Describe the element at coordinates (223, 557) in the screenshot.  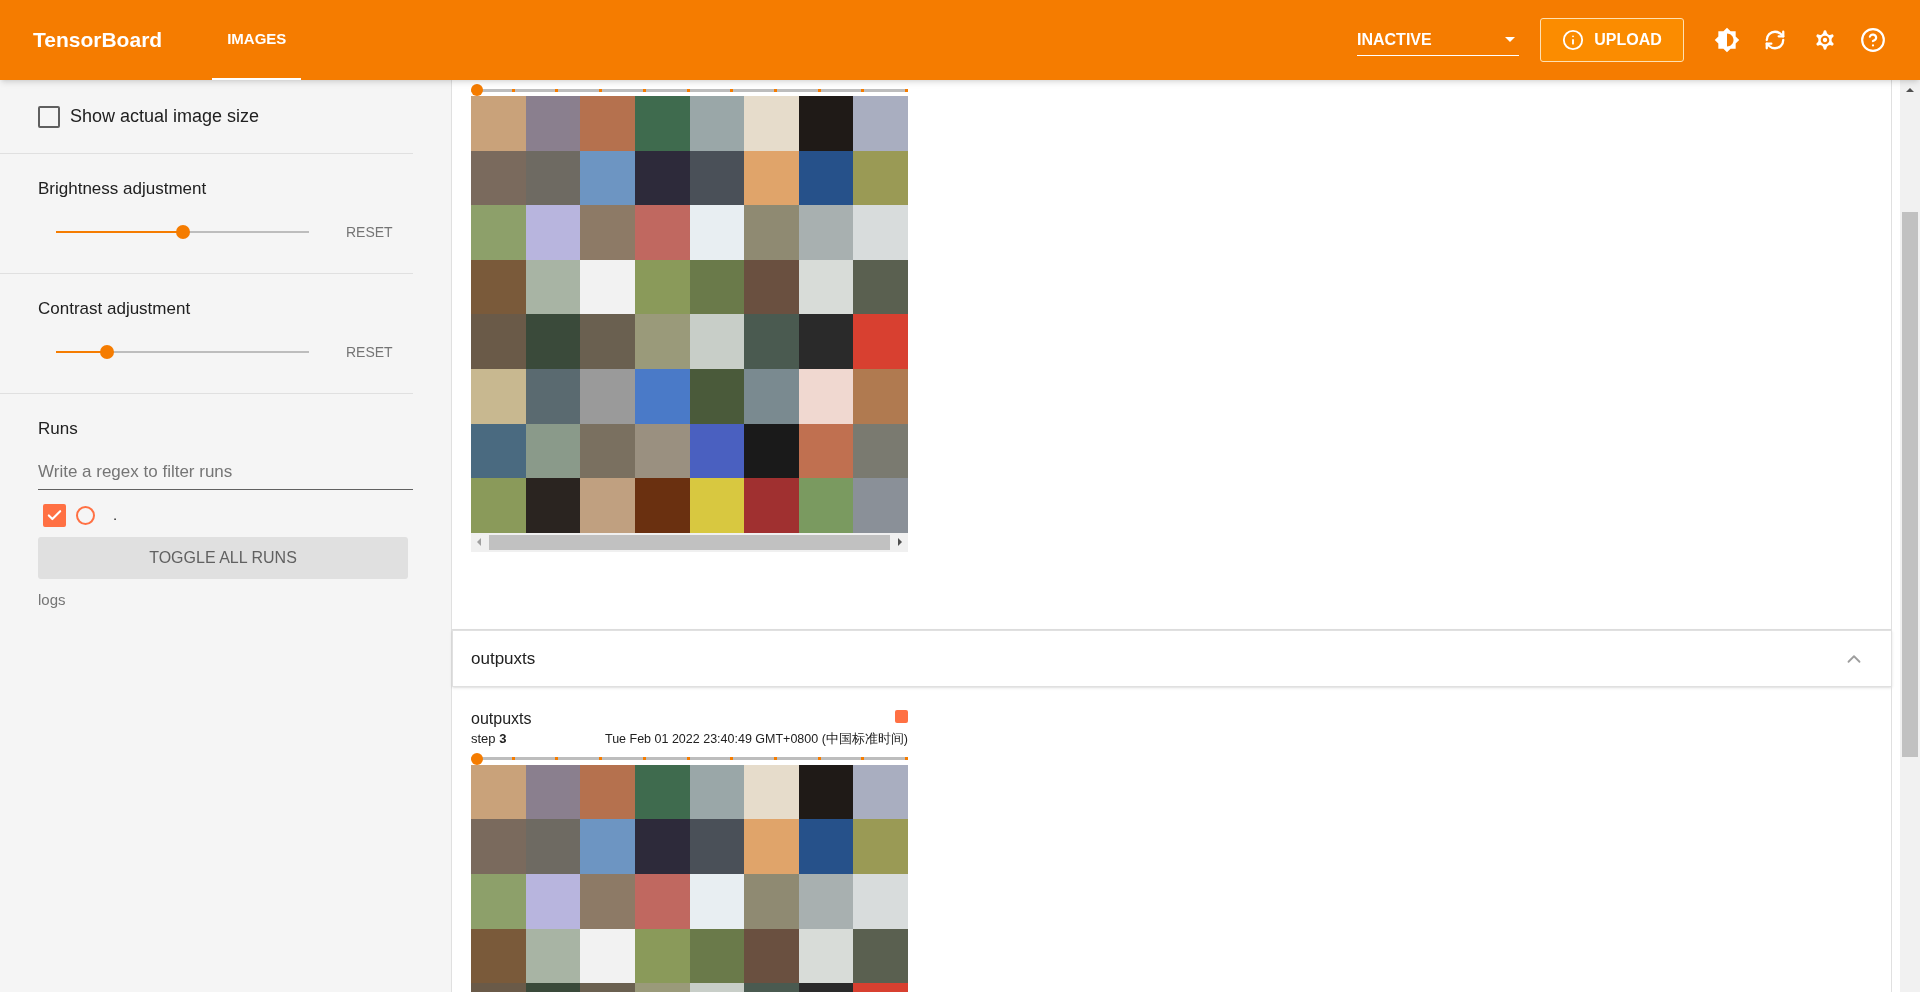
I see `toggle-all-runs-button: TOGGLE ALL RUNS` at that location.